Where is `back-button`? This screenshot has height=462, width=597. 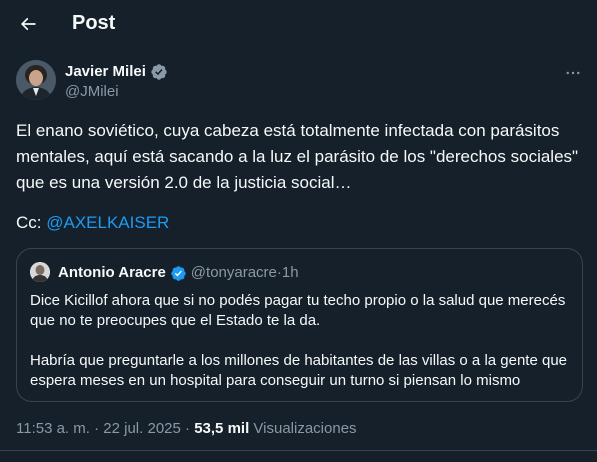 back-button is located at coordinates (28, 24).